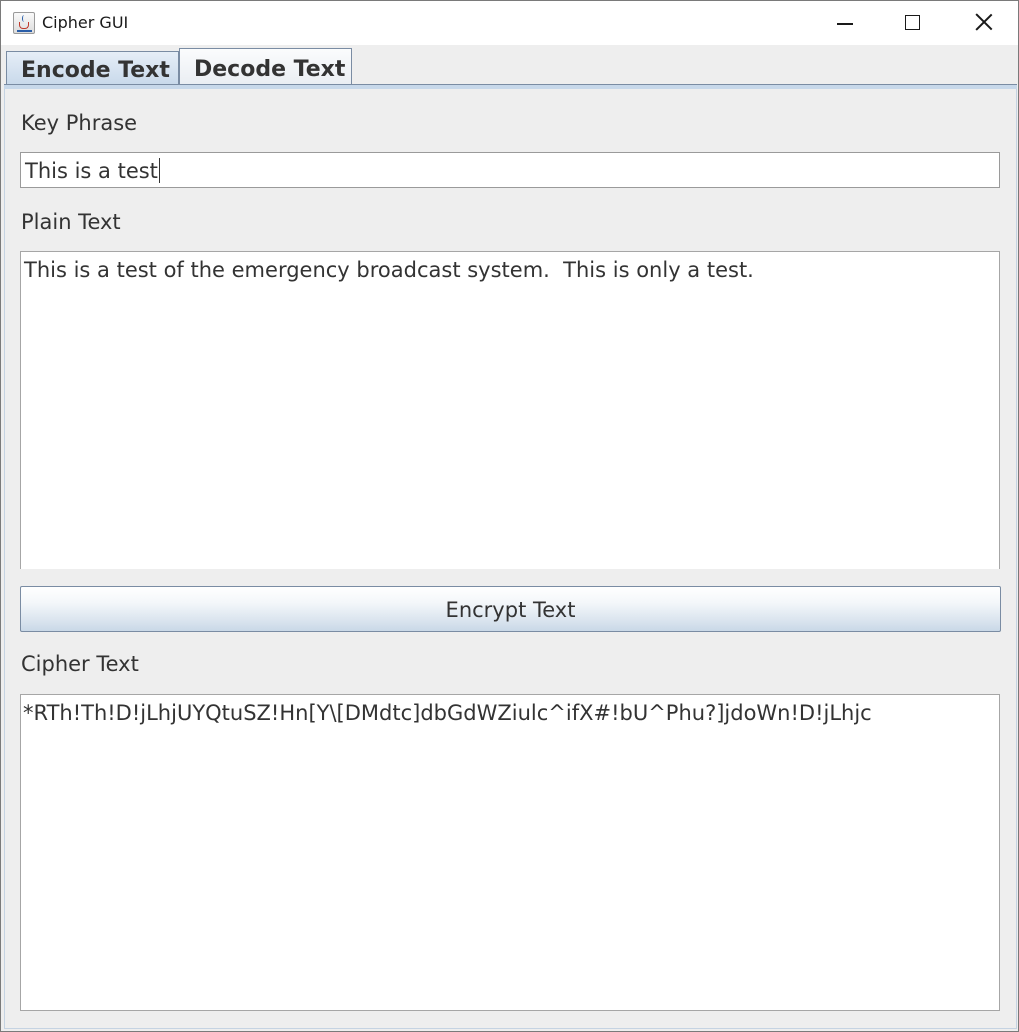 The height and width of the screenshot is (1032, 1019). Describe the element at coordinates (71, 222) in the screenshot. I see `plain-text-label: Plain Text` at that location.